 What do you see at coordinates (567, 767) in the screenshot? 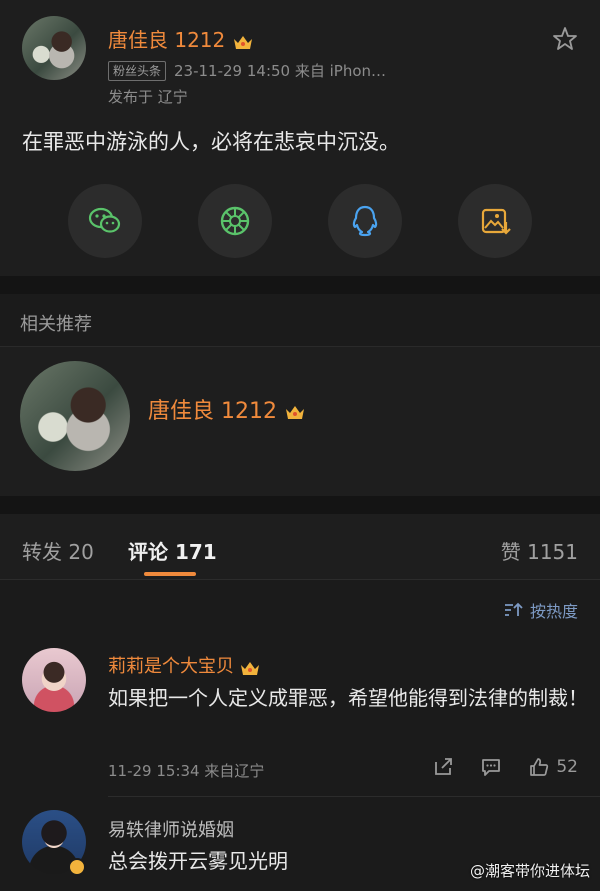
I see `like-count: 52` at bounding box center [567, 767].